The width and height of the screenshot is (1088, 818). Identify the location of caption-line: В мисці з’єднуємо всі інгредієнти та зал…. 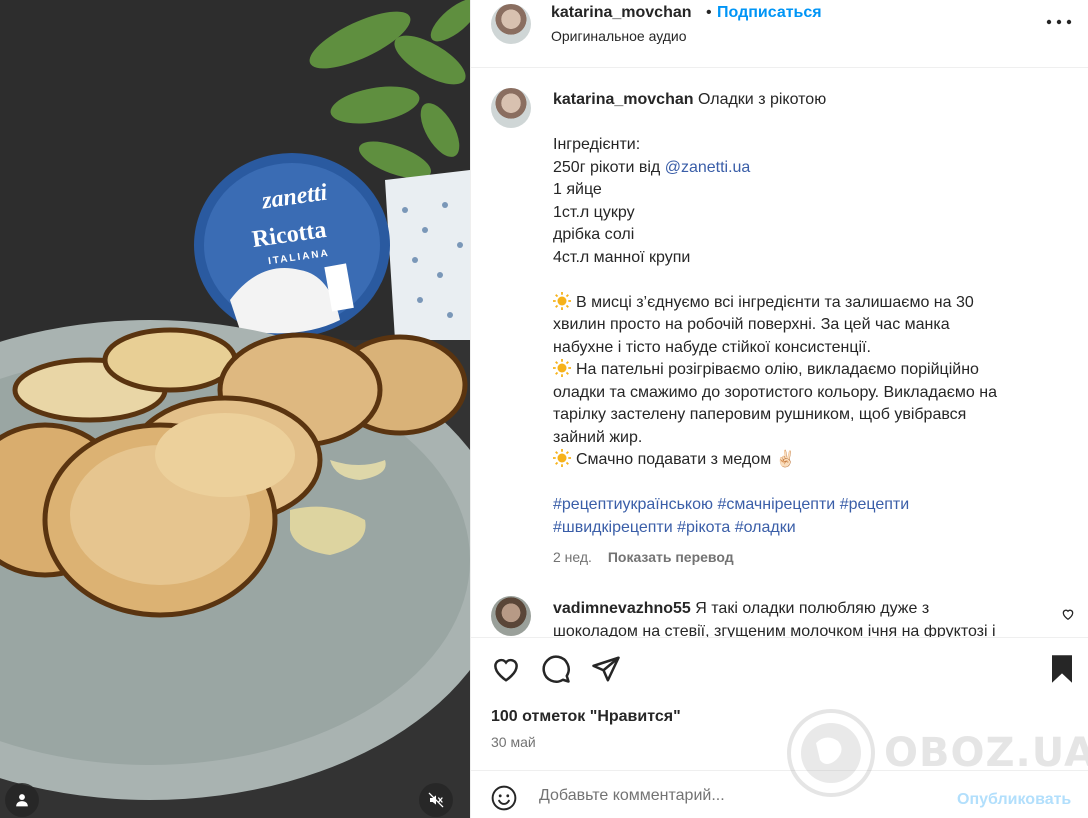
(803, 303).